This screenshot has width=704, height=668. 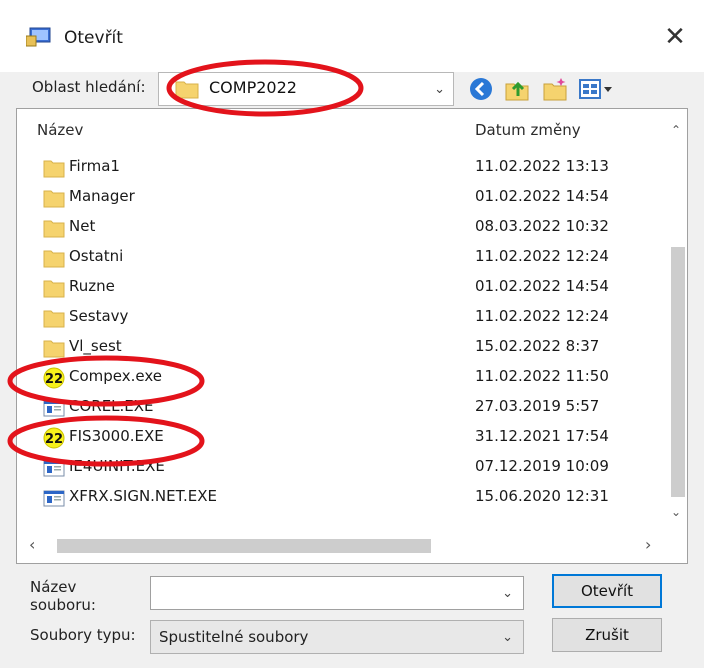 I want to click on list-item: XFRX.SIGN.NET.EXE 15.06.2020 12:31, so click(x=337, y=498).